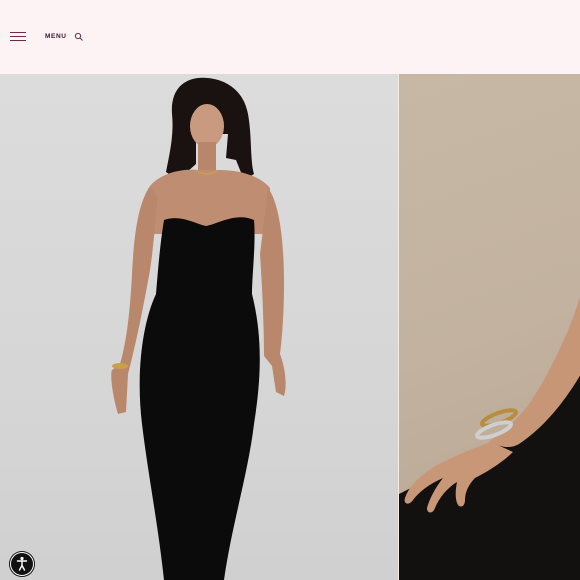 This screenshot has height=580, width=580. I want to click on accessibility-icon, so click(22, 563).